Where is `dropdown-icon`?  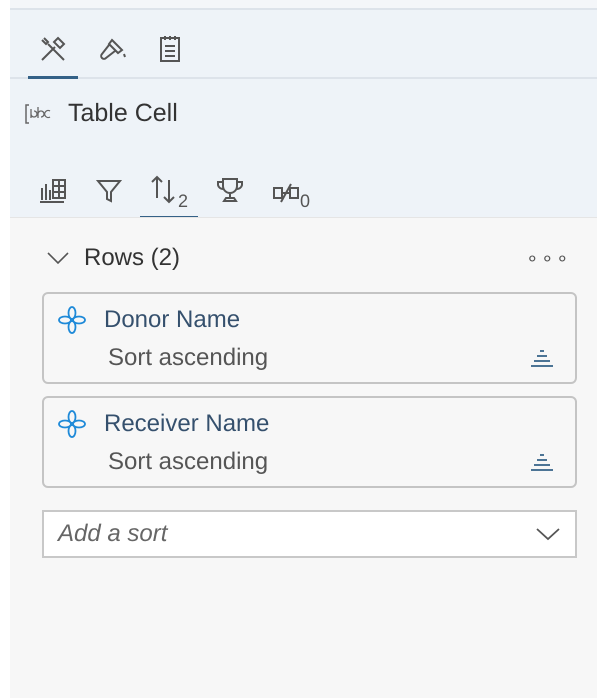
dropdown-icon is located at coordinates (548, 534).